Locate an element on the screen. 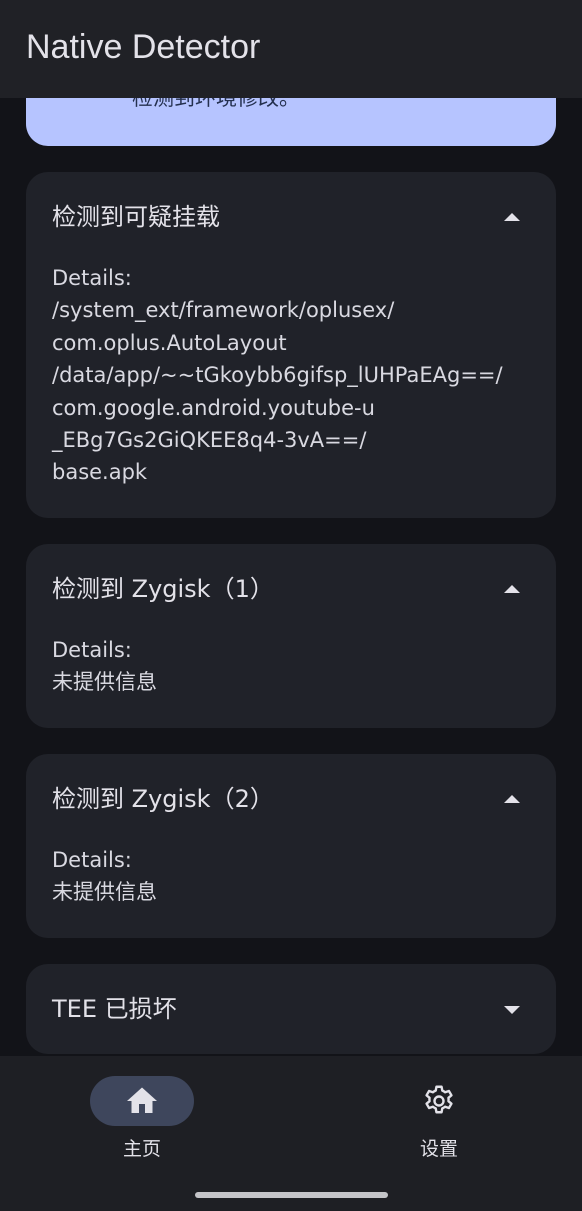 The height and width of the screenshot is (1211, 582). detection-card-tee-broken: TEE 已损坏 is located at coordinates (291, 1009).